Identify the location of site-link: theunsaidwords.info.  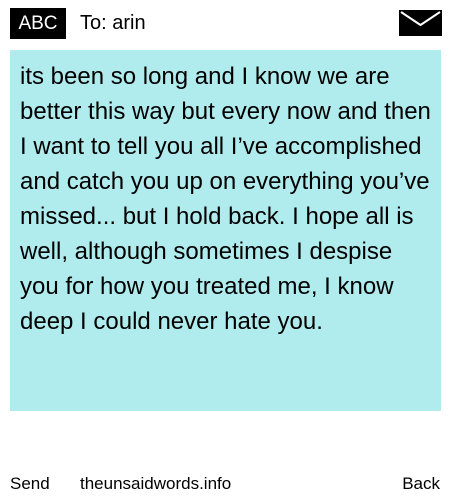
(155, 484).